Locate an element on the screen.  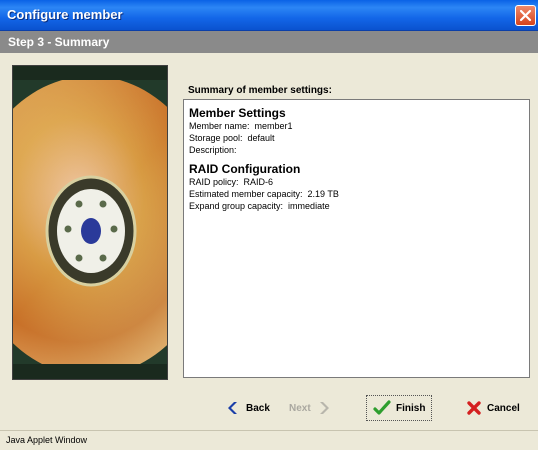
button-bar: Back Next Finish Cancel is located at coordinates (269, 410).